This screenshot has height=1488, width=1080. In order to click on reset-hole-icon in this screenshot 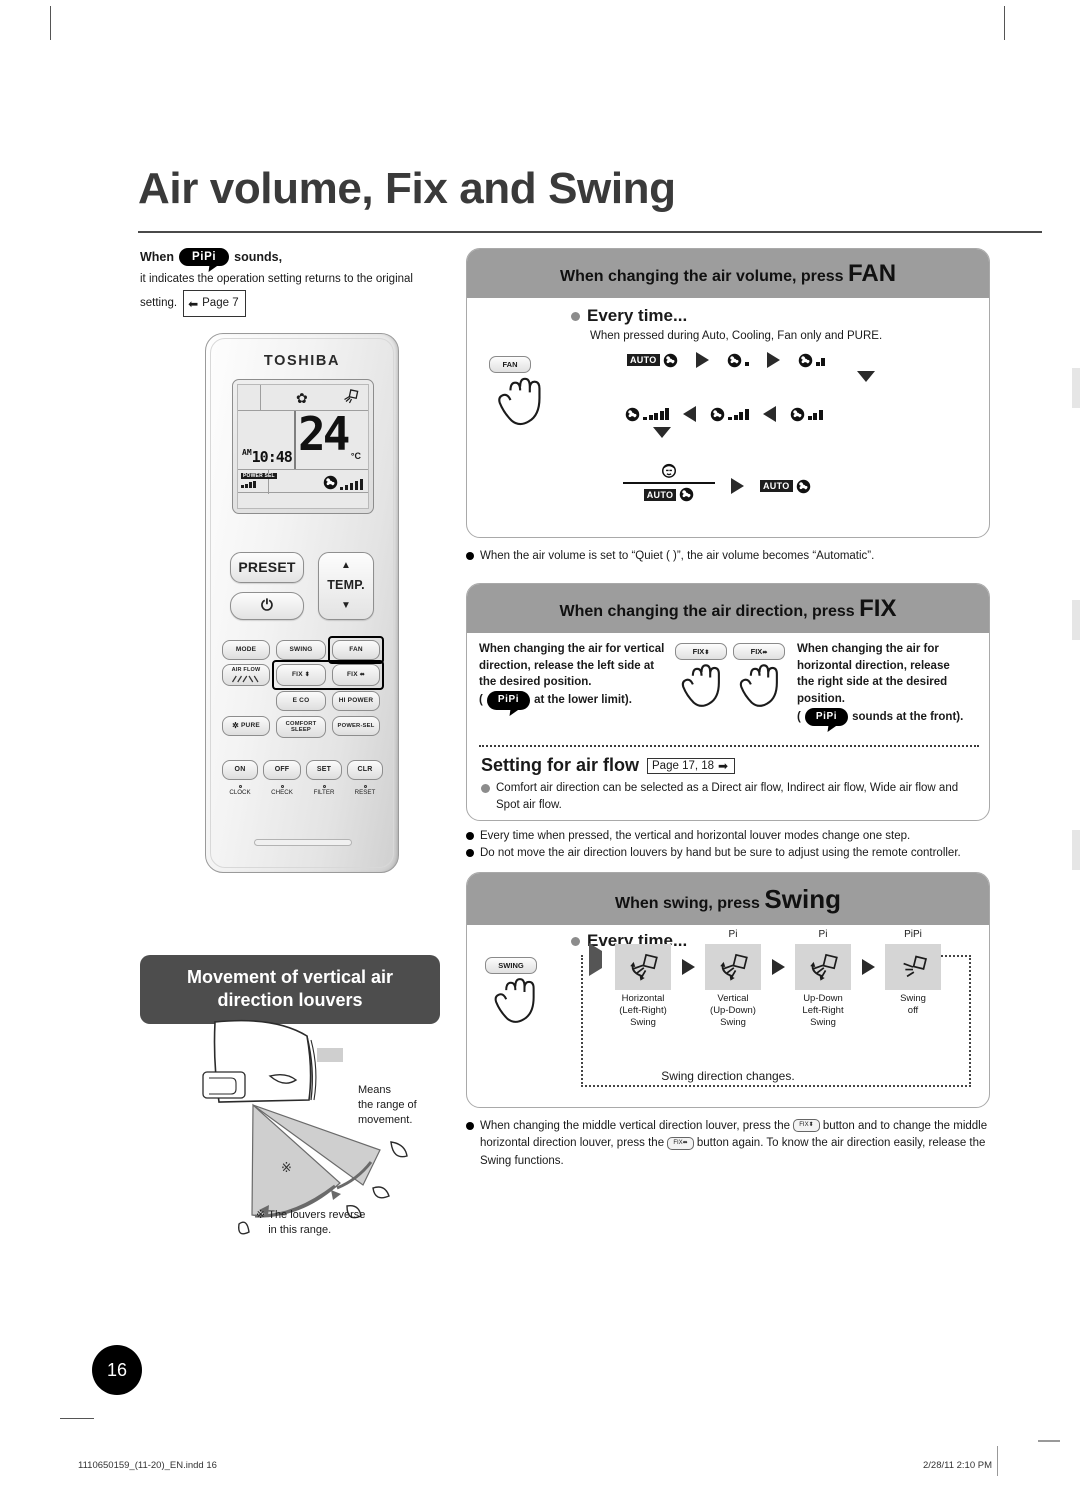, I will do `click(365, 786)`.